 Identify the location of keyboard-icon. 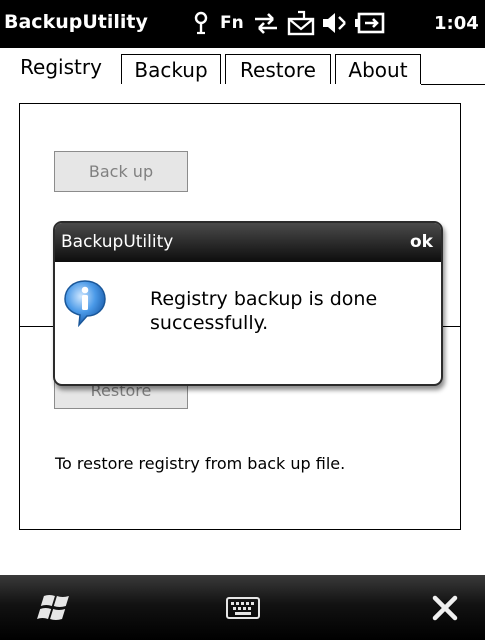
(243, 607).